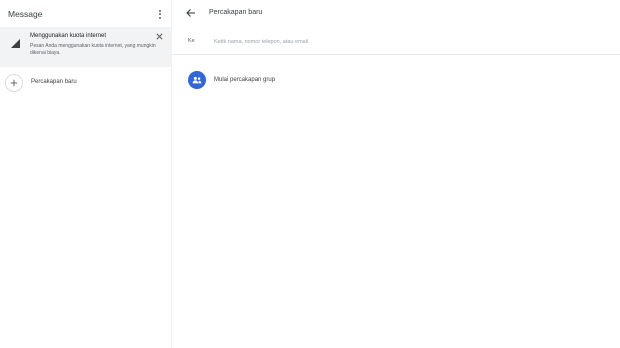 Image resolution: width=620 pixels, height=348 pixels. What do you see at coordinates (54, 82) in the screenshot?
I see `new-conversation-label: Percakapan baru` at bounding box center [54, 82].